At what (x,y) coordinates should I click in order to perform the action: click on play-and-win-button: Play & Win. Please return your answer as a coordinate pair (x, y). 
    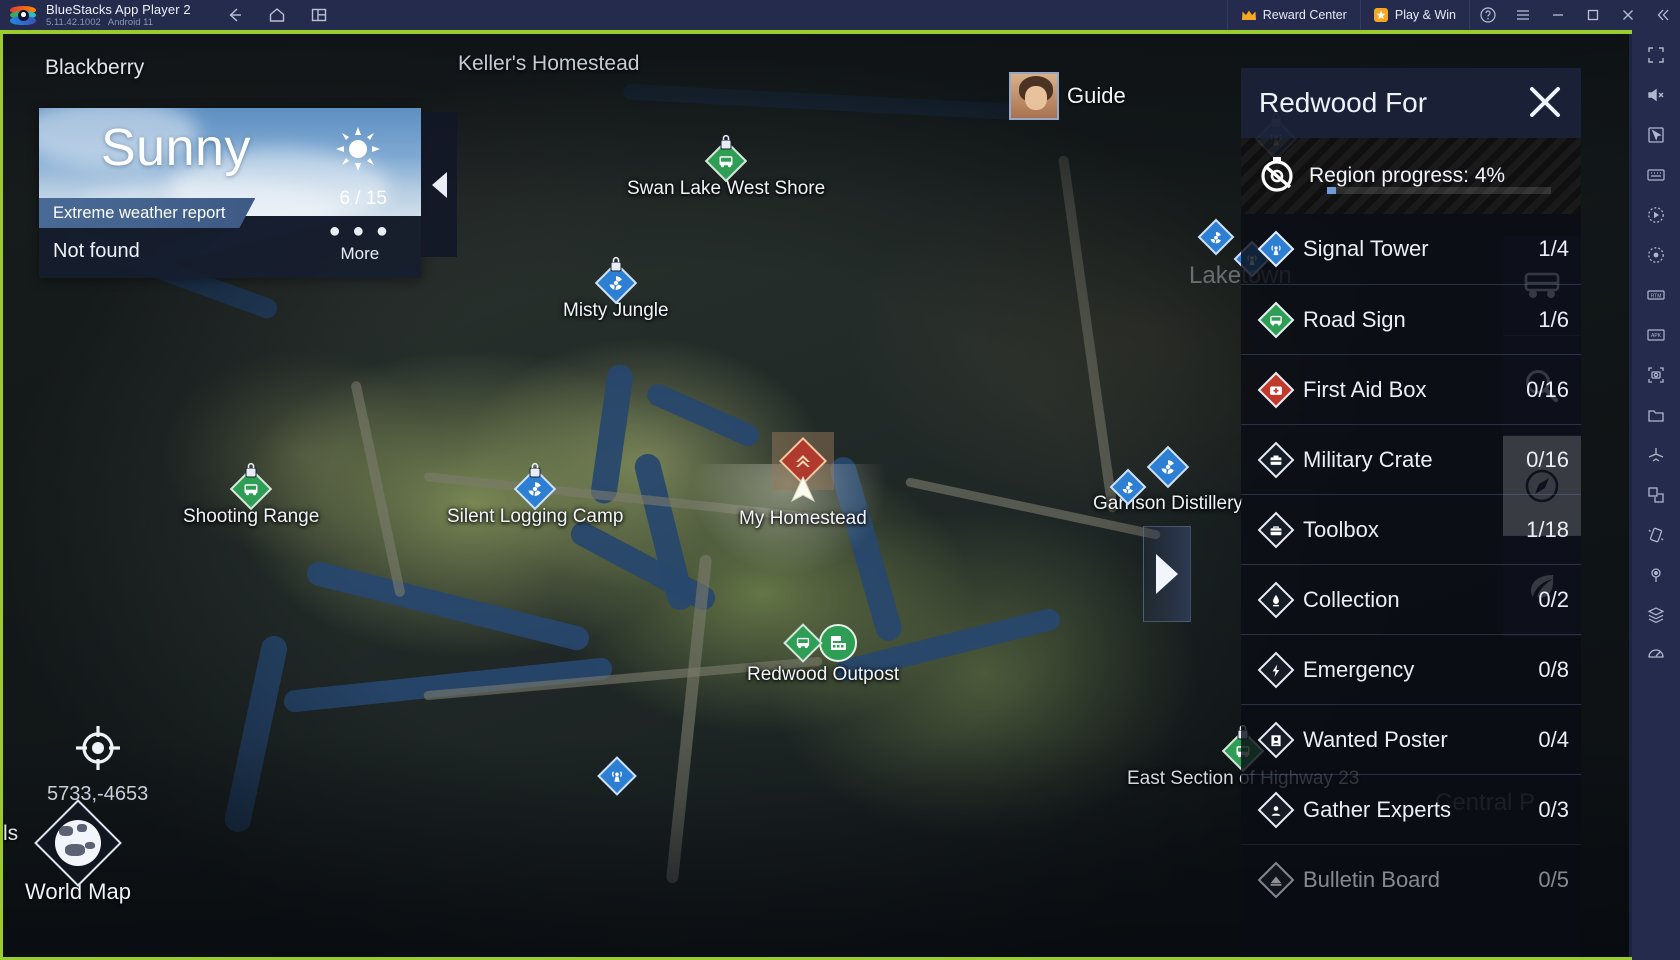
    Looking at the image, I should click on (1414, 15).